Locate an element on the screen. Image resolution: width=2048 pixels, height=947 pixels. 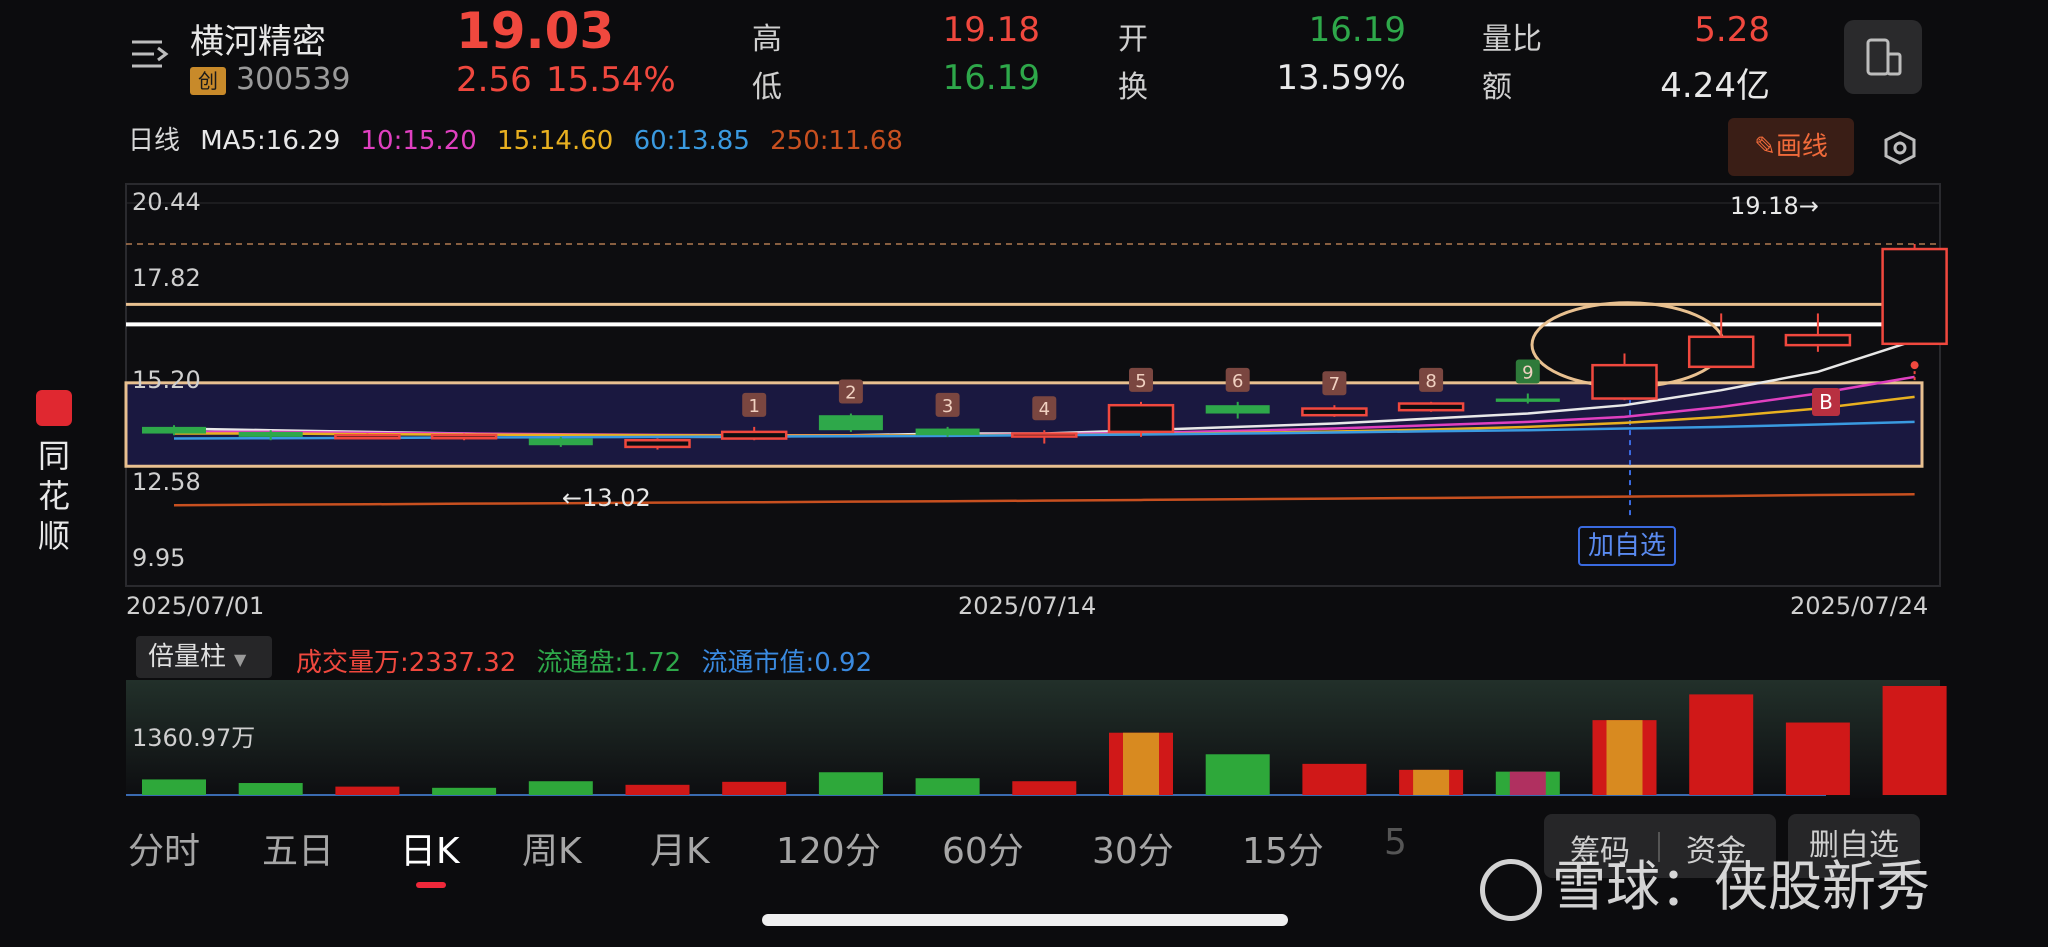
phone-landscape-icon is located at coordinates (1884, 57).